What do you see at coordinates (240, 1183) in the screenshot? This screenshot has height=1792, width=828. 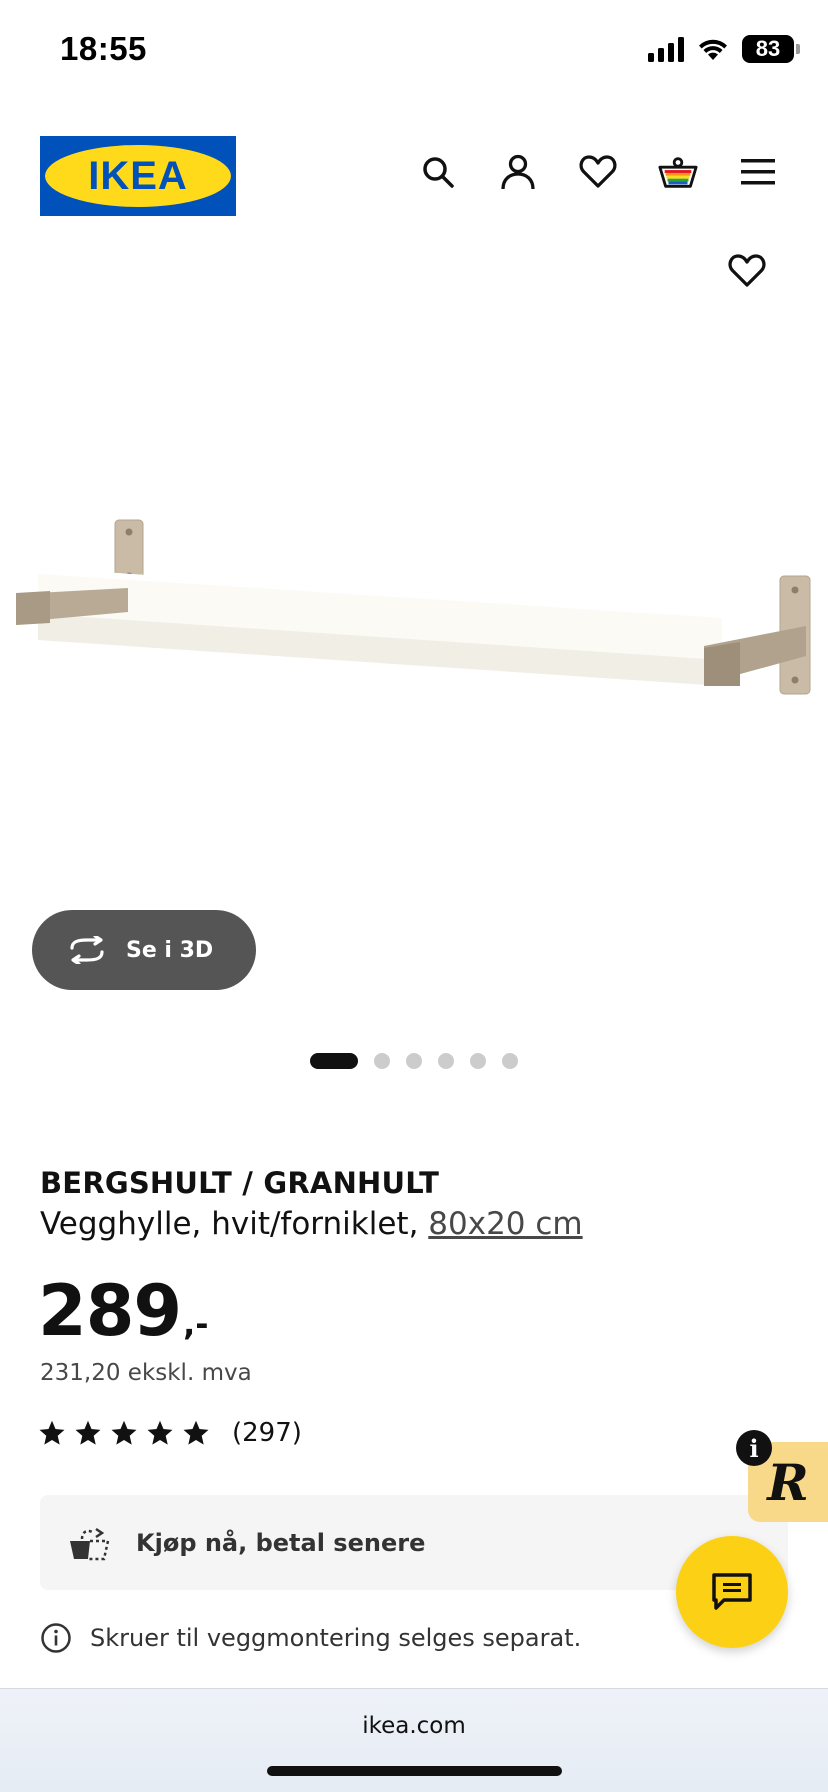 I see `product-name: BERGSHULT / GRANHULT` at bounding box center [240, 1183].